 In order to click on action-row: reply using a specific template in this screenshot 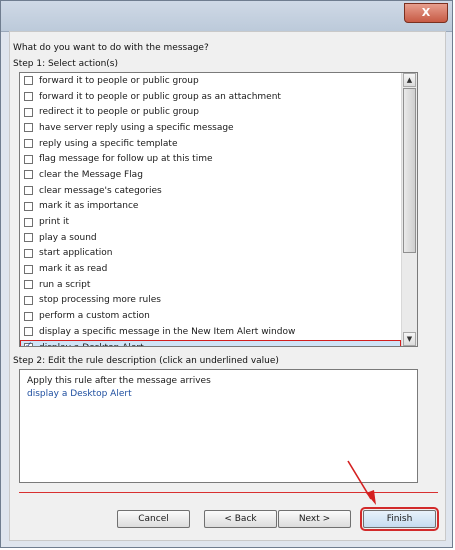, I will do `click(210, 144)`.